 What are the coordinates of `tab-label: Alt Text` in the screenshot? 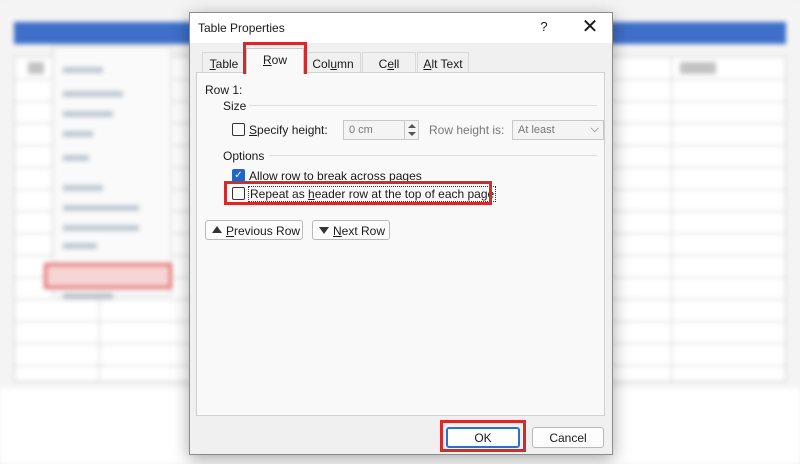 It's located at (443, 64).